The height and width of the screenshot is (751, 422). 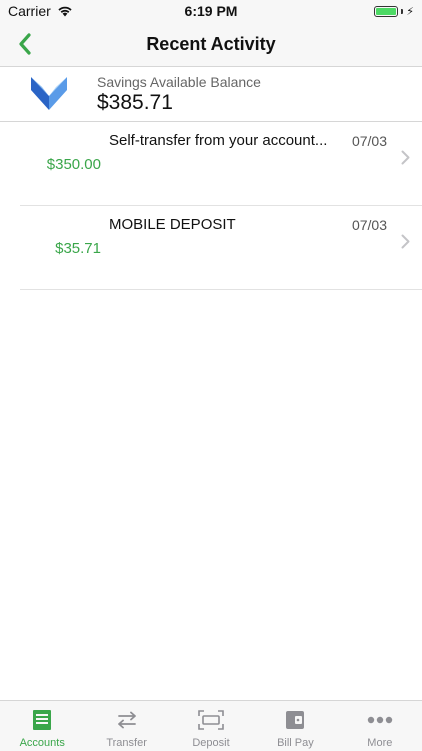 What do you see at coordinates (172, 224) in the screenshot?
I see `transaction-description: MOBILE DEPOSIT` at bounding box center [172, 224].